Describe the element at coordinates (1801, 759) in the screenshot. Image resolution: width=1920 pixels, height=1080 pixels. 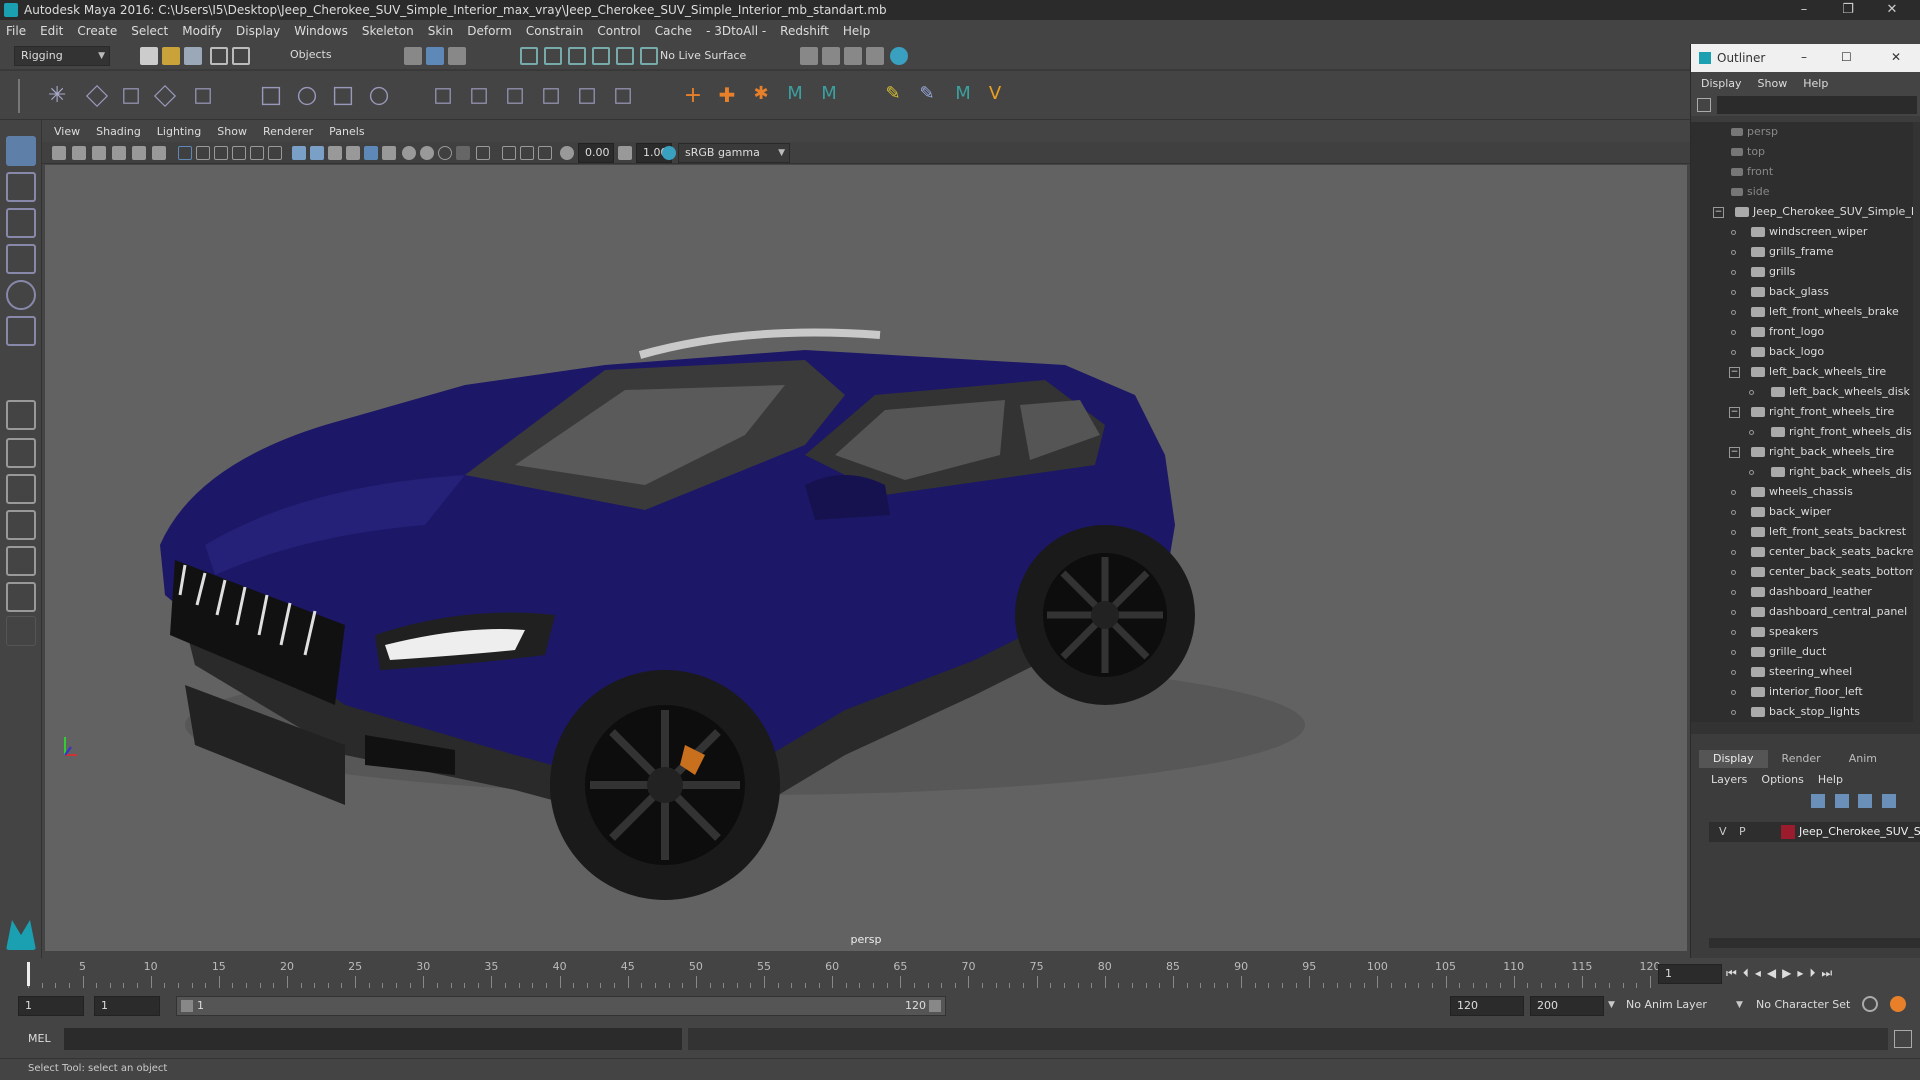
I see `tab-render: Render` at that location.